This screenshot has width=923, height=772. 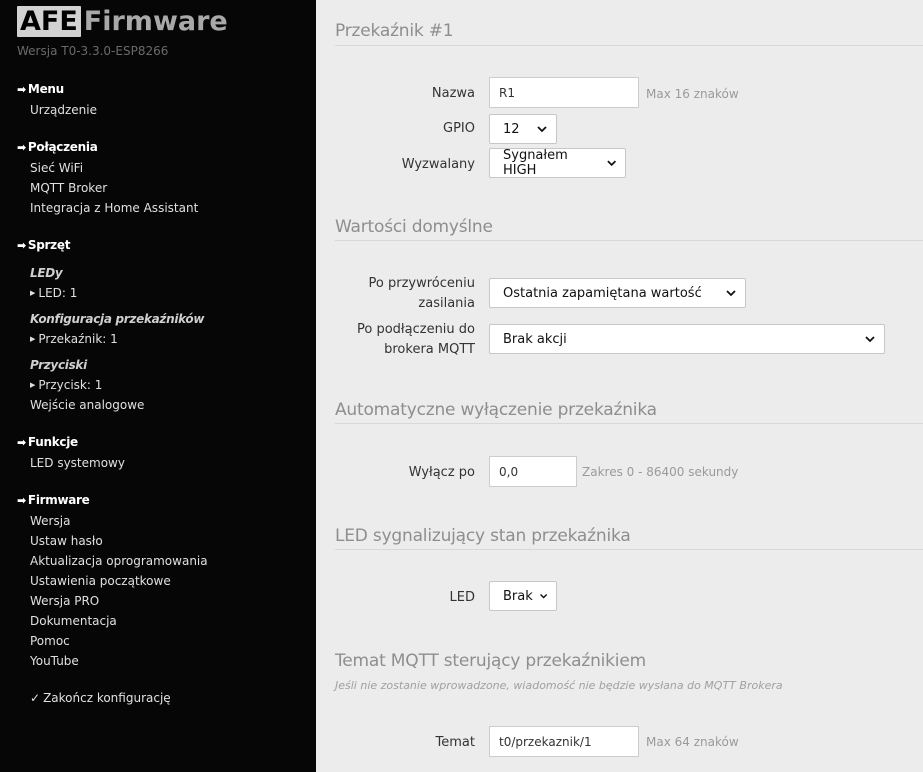 What do you see at coordinates (483, 536) in the screenshot?
I see `led-state-section-title: LED sygnalizujący stan przekaźnika` at bounding box center [483, 536].